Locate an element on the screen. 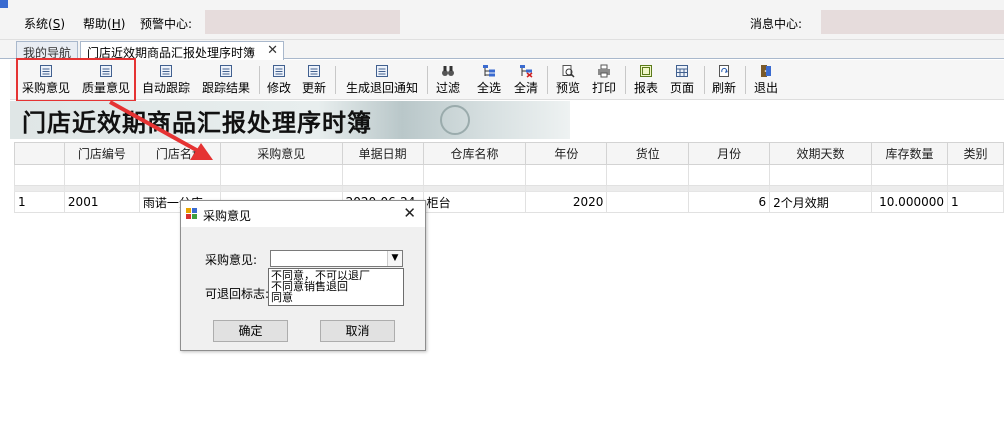  button-label: 退出 is located at coordinates (765, 88).